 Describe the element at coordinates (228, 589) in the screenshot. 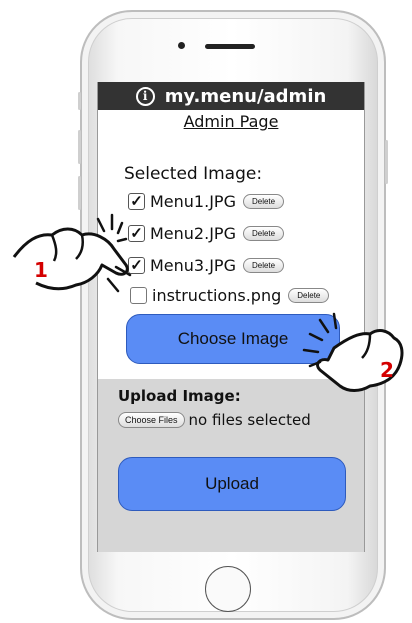

I see `home-button` at that location.